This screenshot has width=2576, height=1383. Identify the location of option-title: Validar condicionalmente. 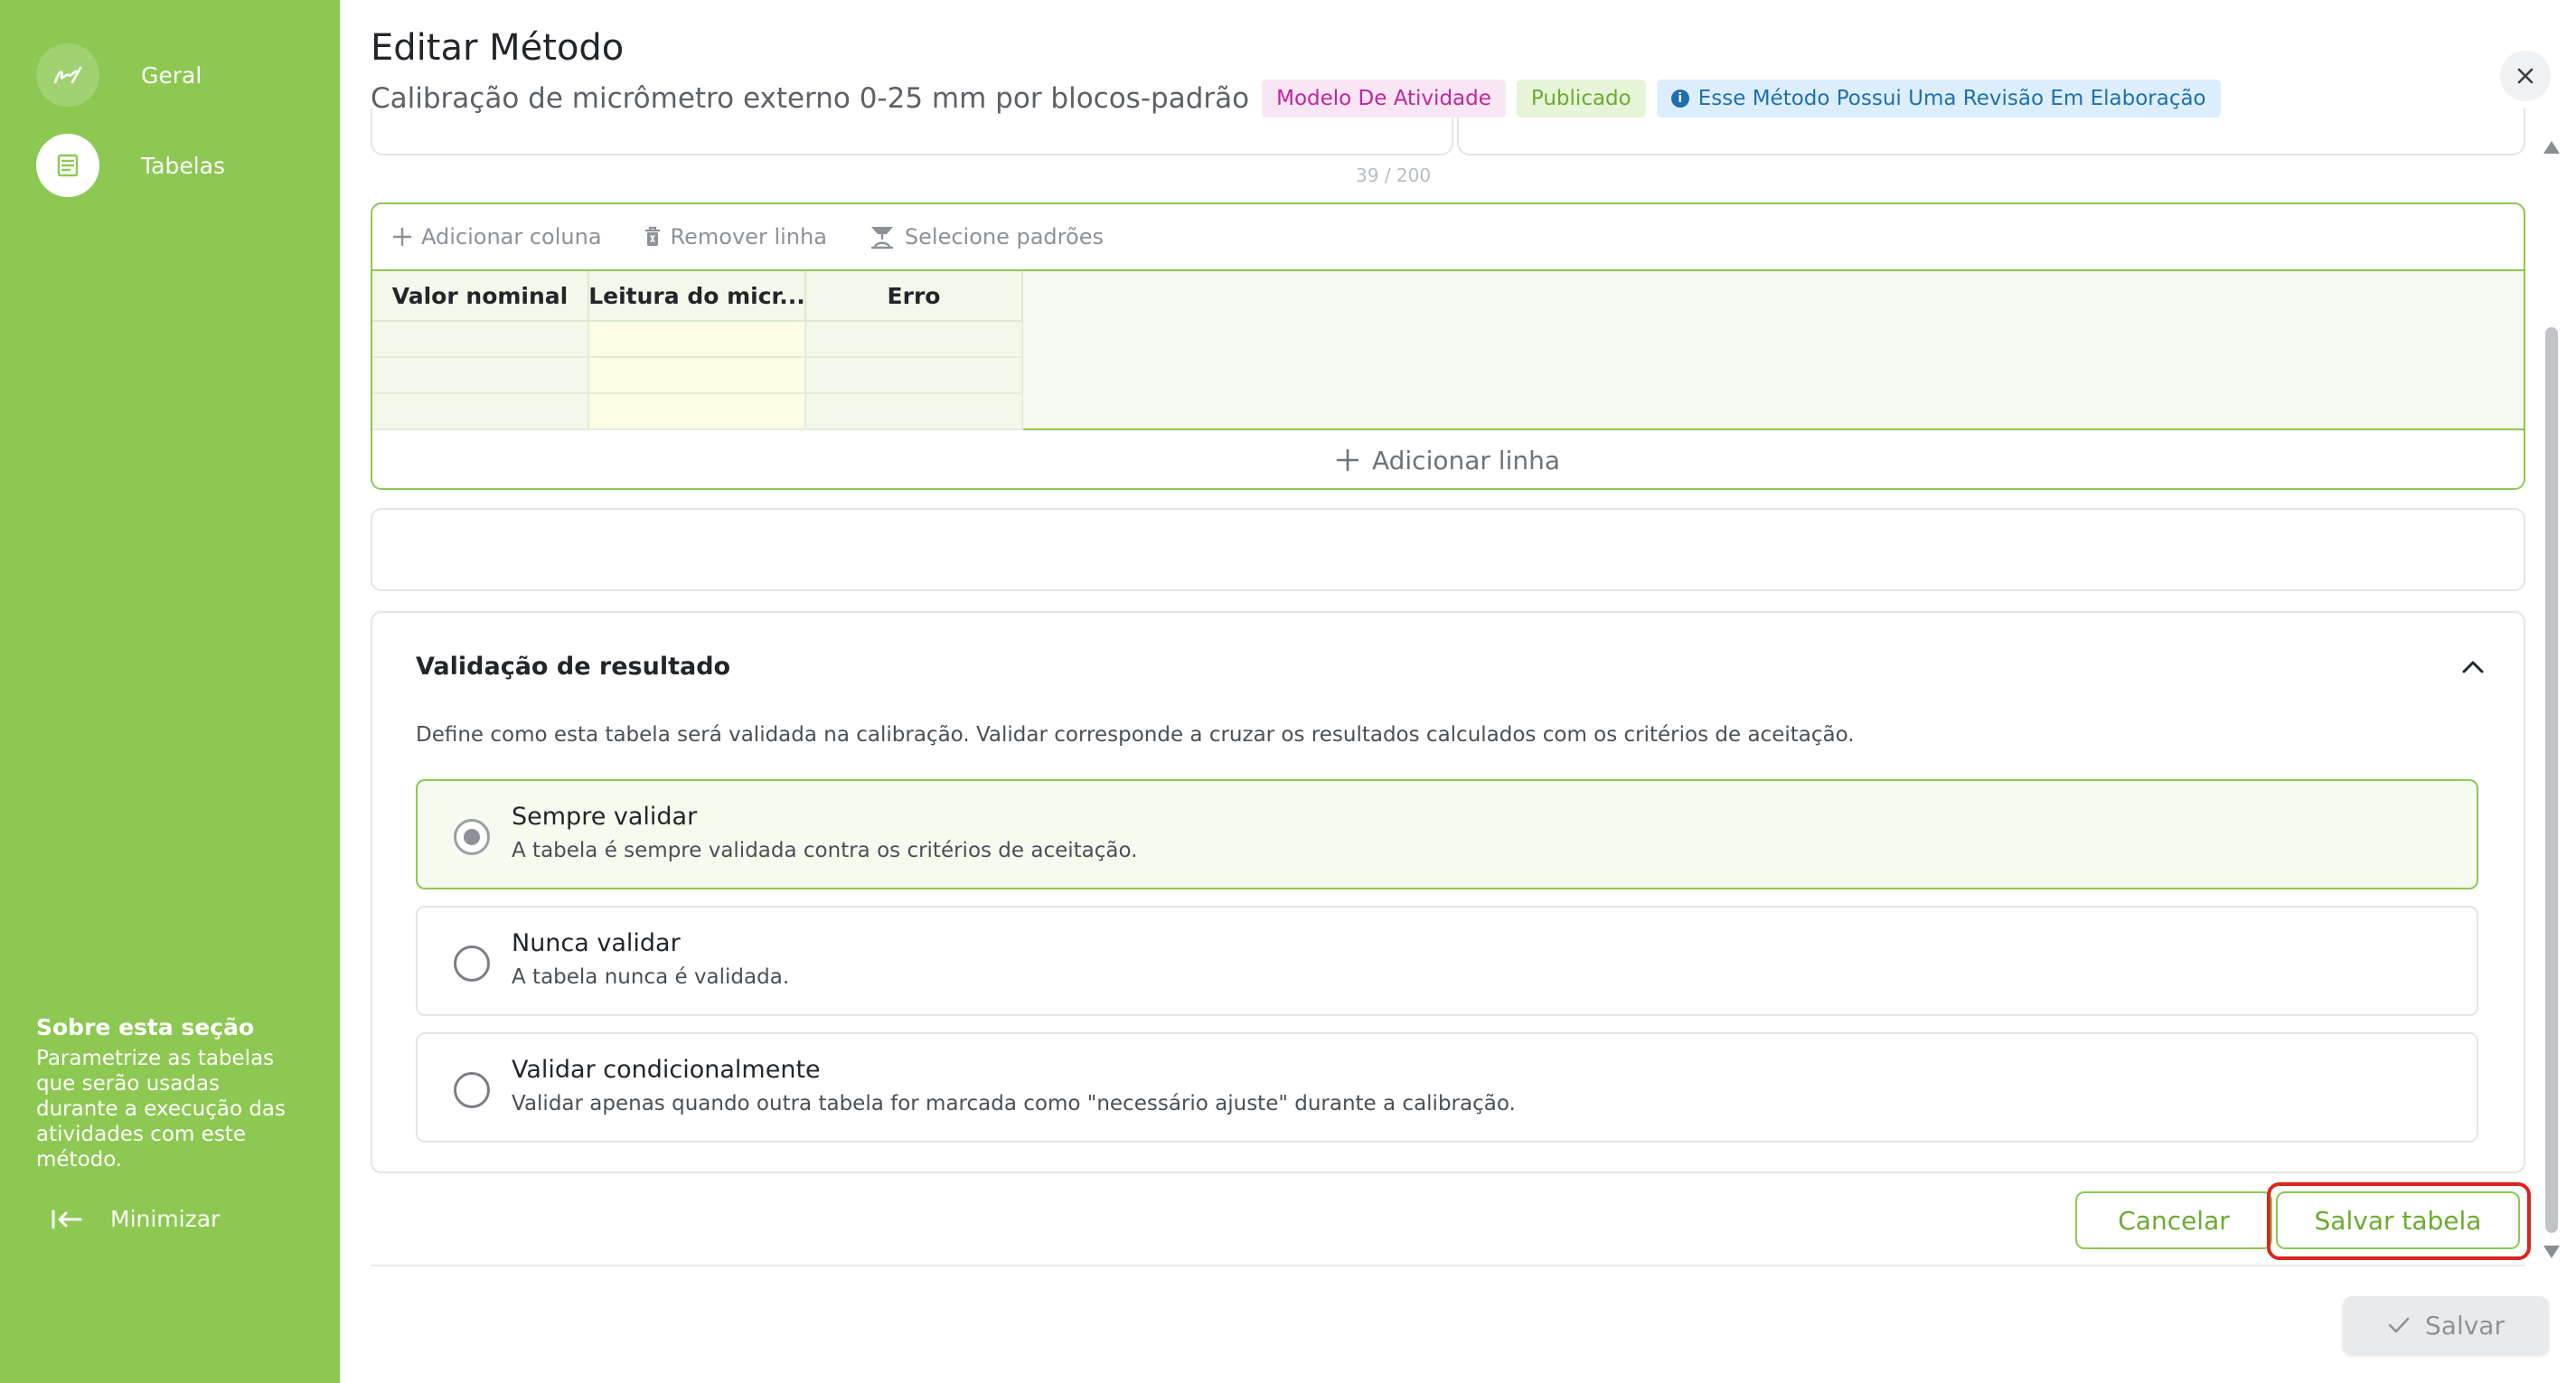
(666, 1070).